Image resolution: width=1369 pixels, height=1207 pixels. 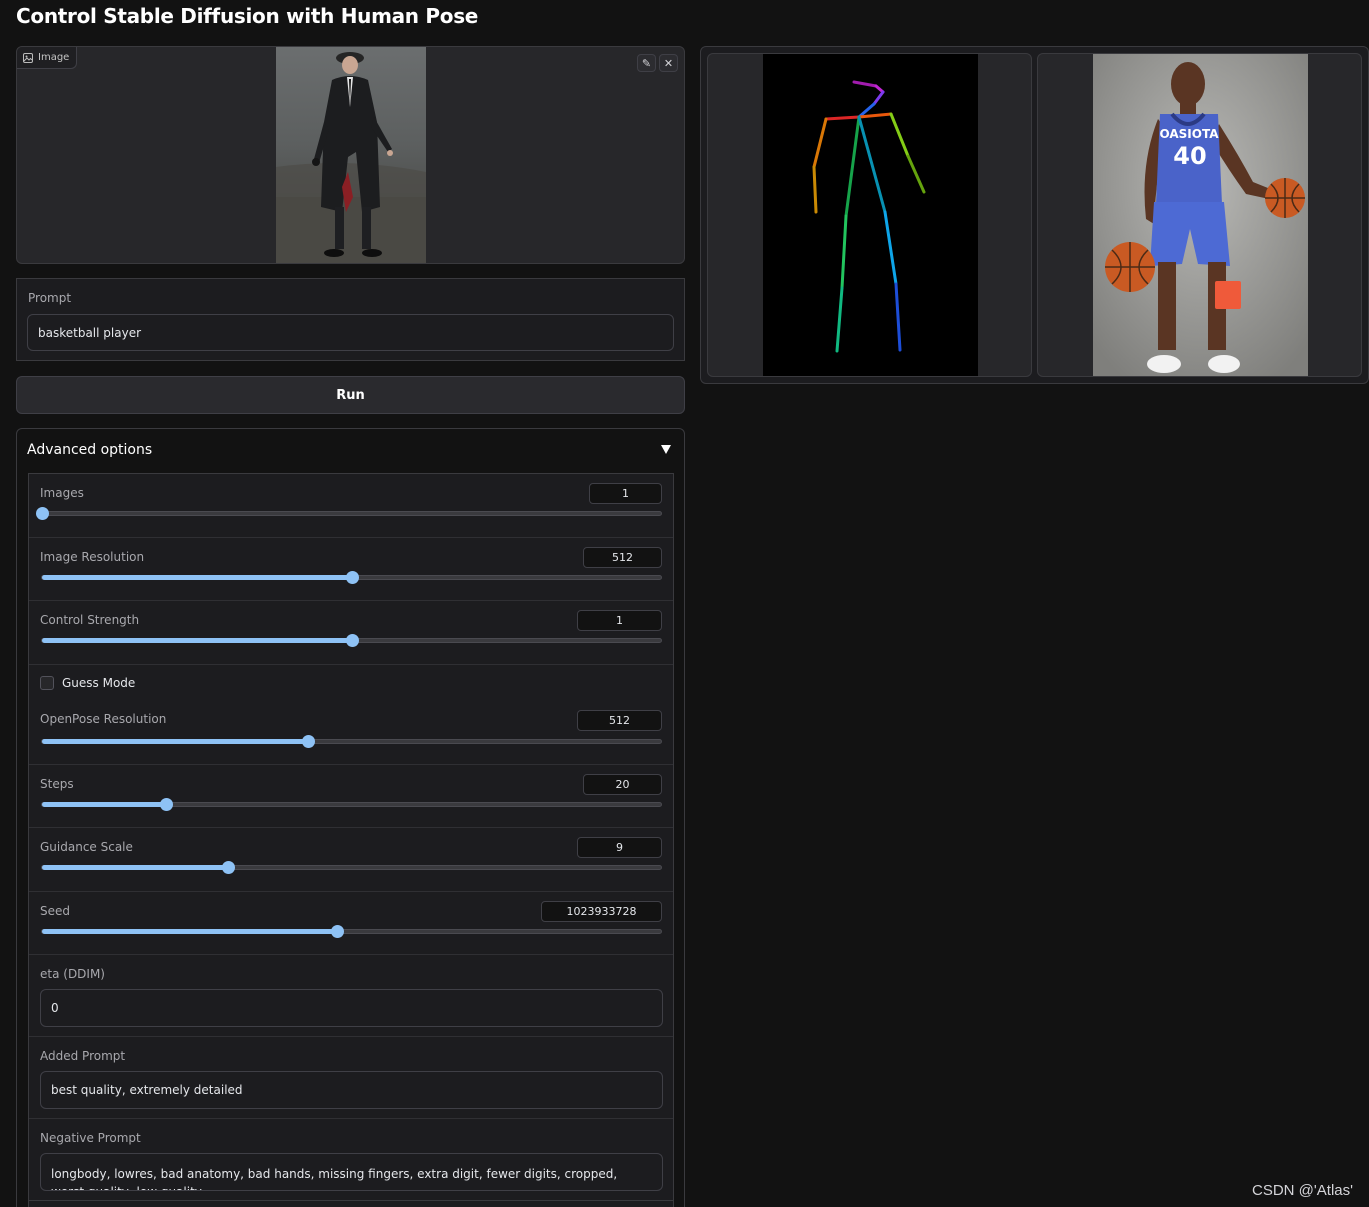 I want to click on images-label: Images, so click(x=62, y=493).